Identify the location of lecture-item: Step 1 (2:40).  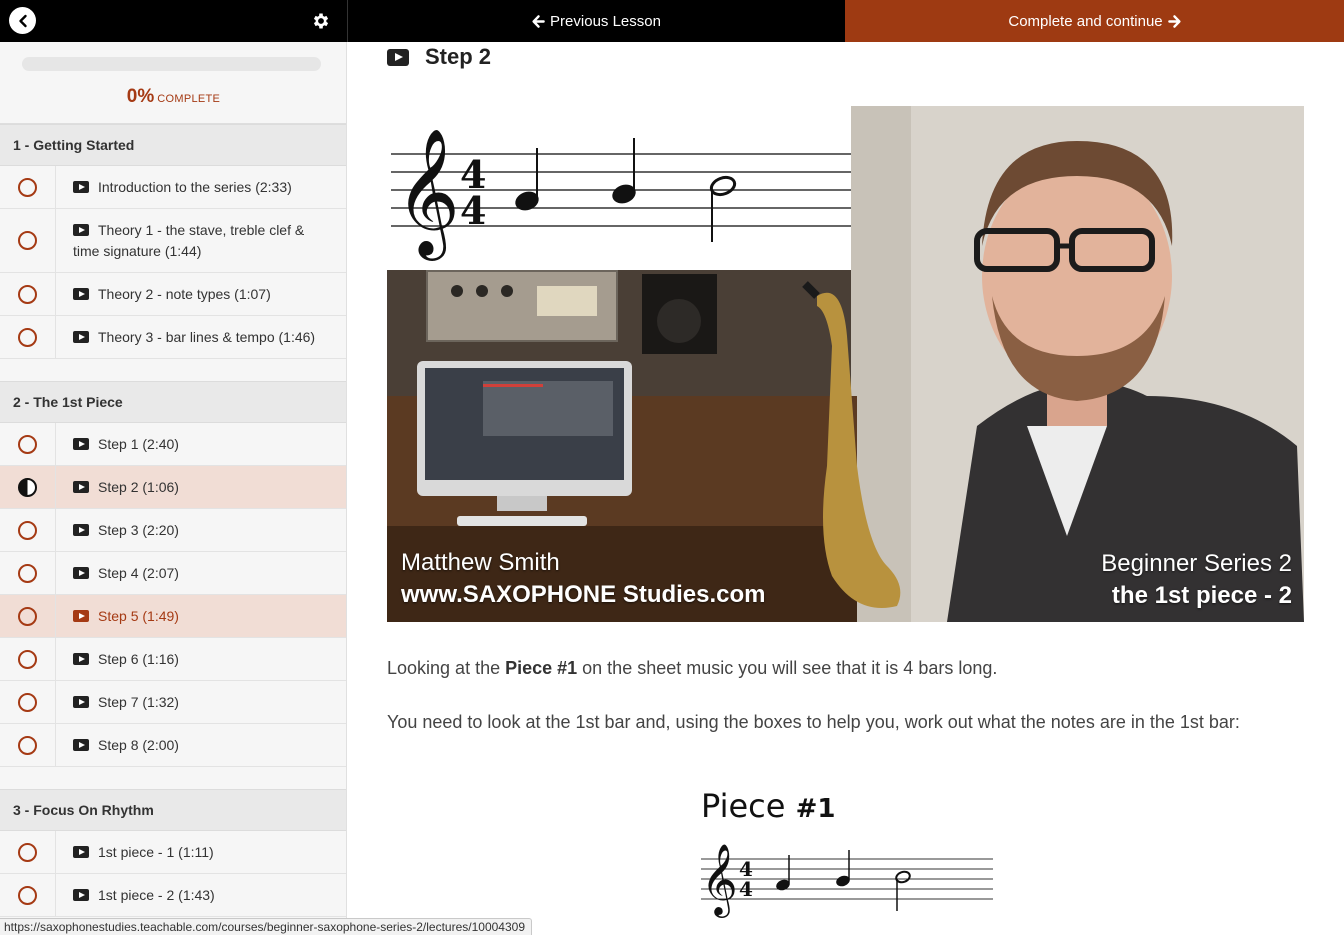
(173, 444).